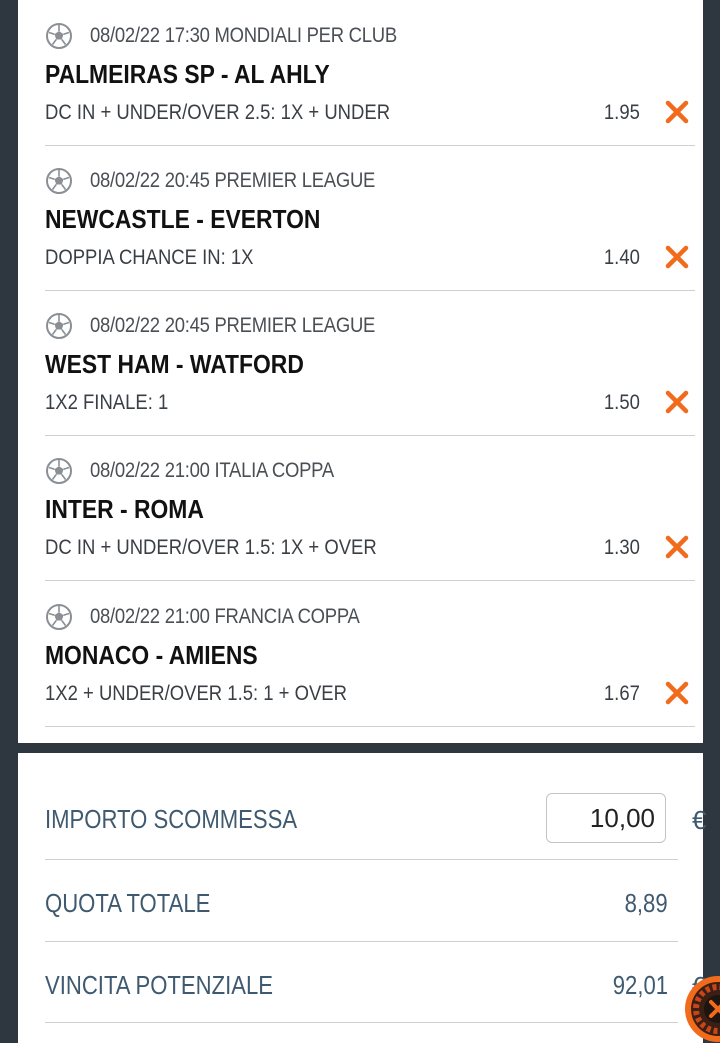 Image resolution: width=720 pixels, height=1043 pixels. What do you see at coordinates (128, 903) in the screenshot?
I see `total-odds-label: QUOTA TOTALE` at bounding box center [128, 903].